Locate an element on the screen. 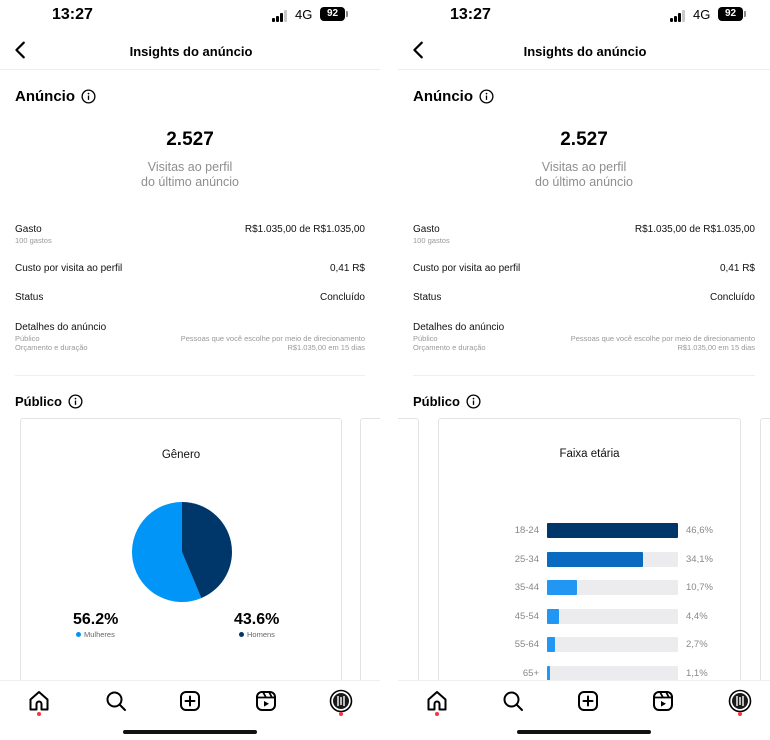 Image resolution: width=770 pixels, height=740 pixels. cpv-row: Custo por visita ao perfil 0,41 R$ is located at coordinates (190, 270).